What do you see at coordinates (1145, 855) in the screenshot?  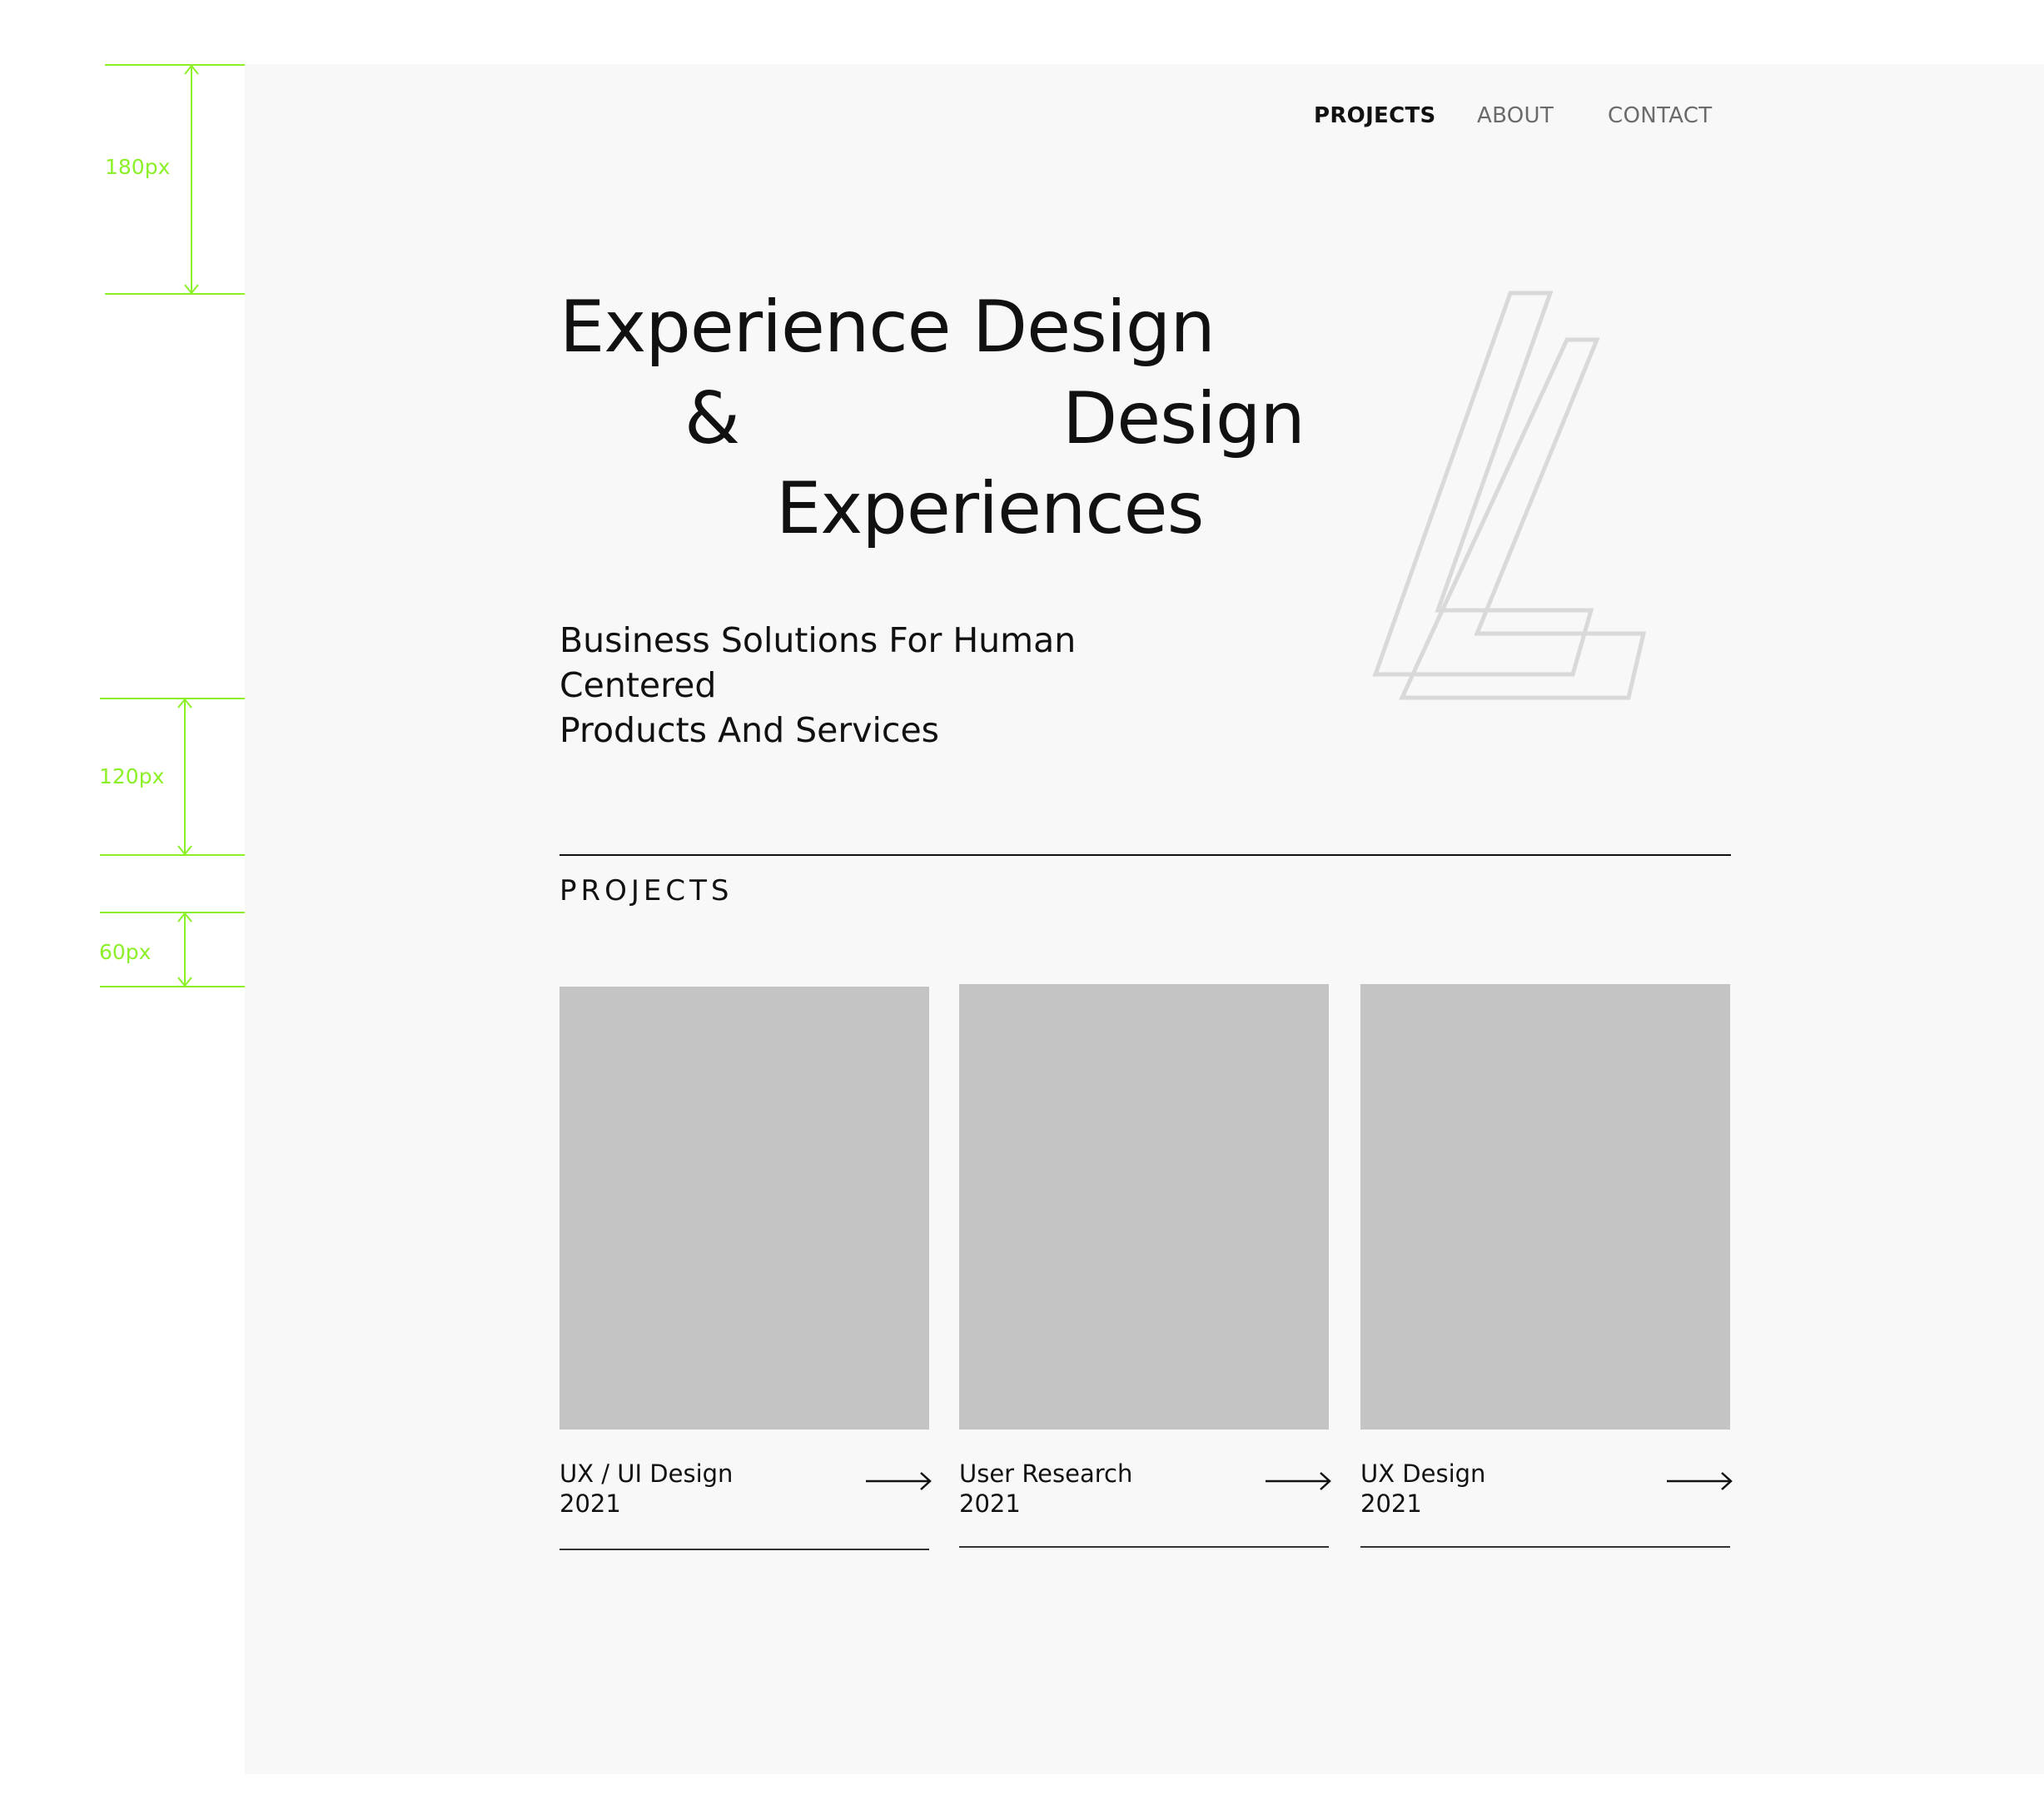 I see `section-divider` at bounding box center [1145, 855].